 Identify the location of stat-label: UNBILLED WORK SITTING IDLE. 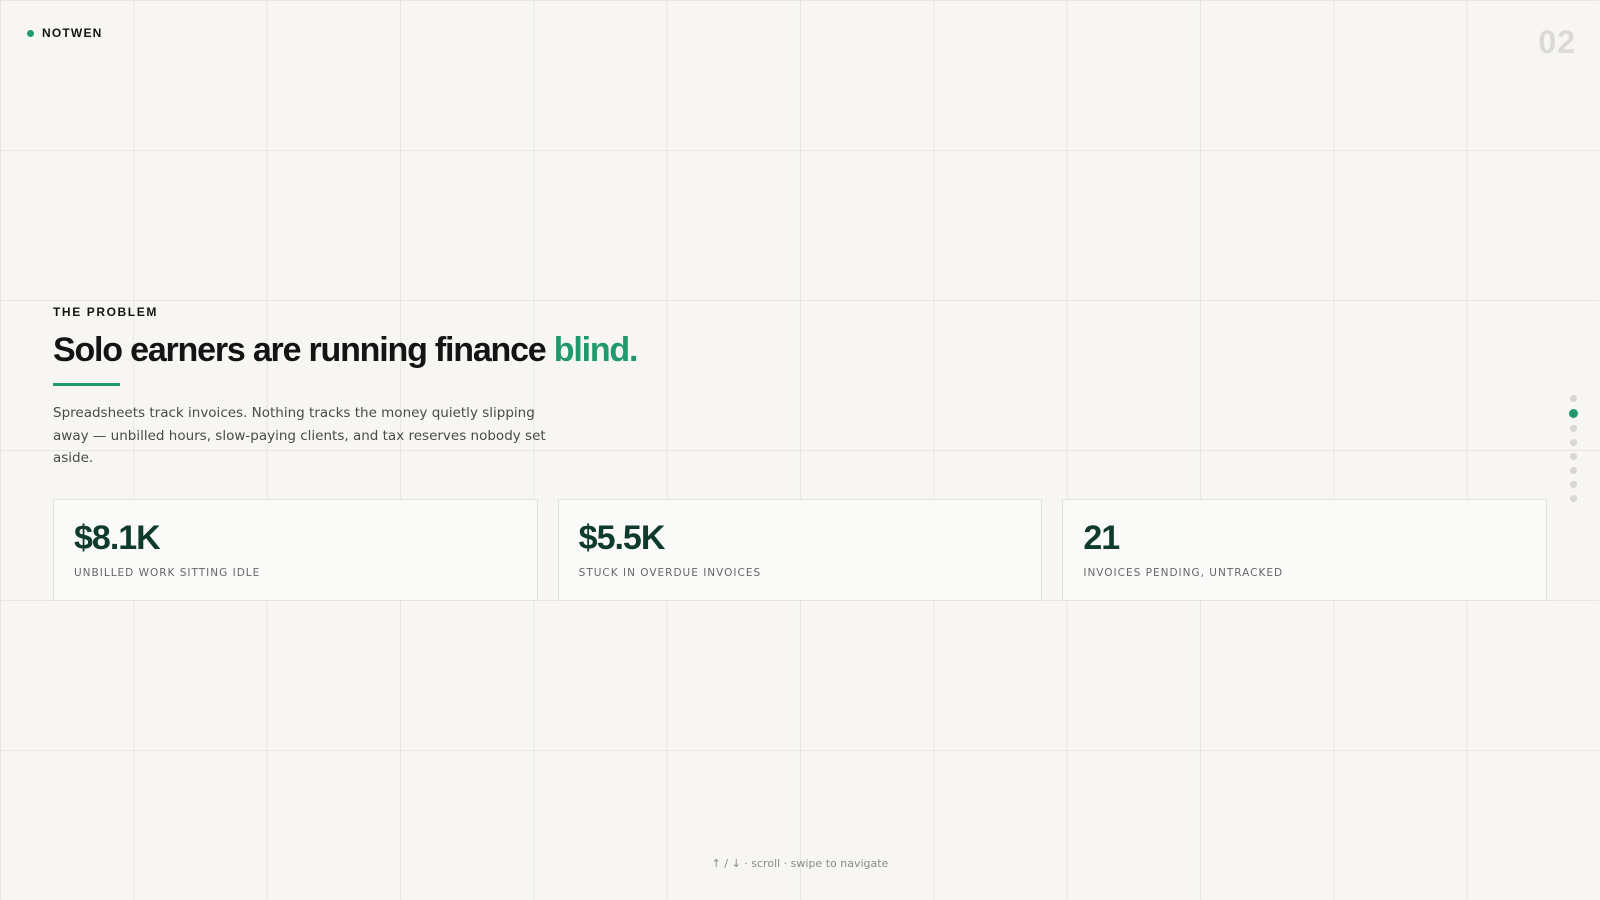
(167, 573).